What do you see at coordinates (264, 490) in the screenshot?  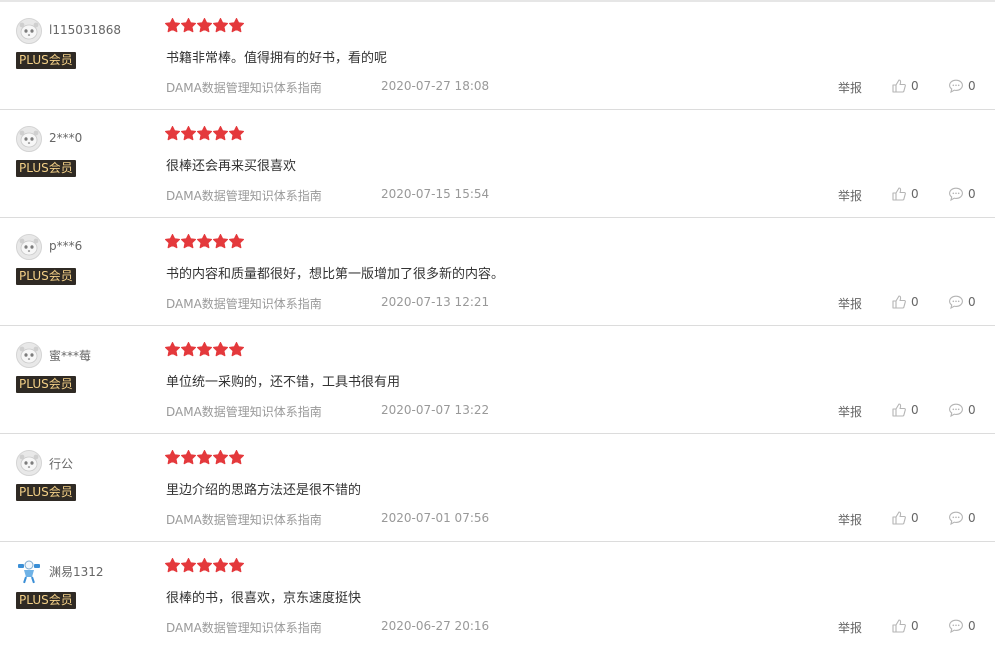 I see `review-content: 里边介绍的思路方法还是很不错的` at bounding box center [264, 490].